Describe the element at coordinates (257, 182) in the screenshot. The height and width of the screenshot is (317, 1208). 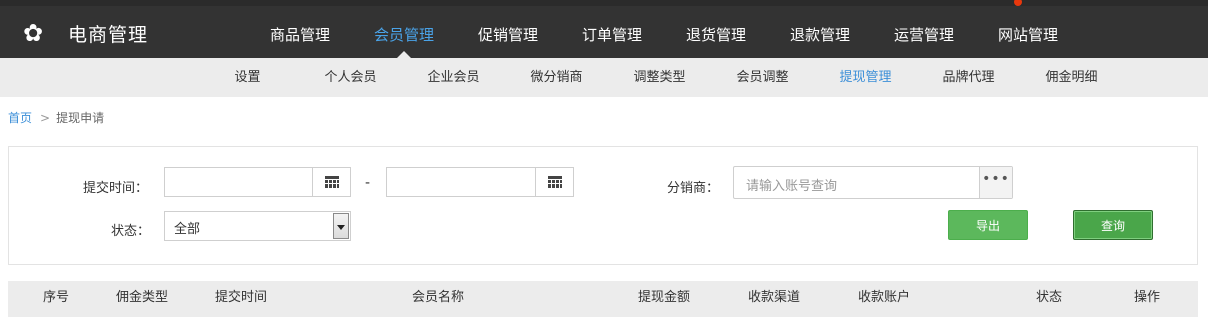
I see `start-date-input` at that location.